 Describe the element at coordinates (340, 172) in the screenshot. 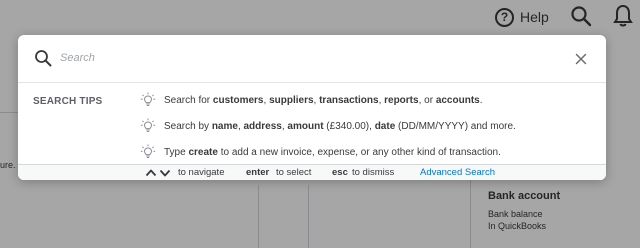

I see `esc-key: esc` at that location.